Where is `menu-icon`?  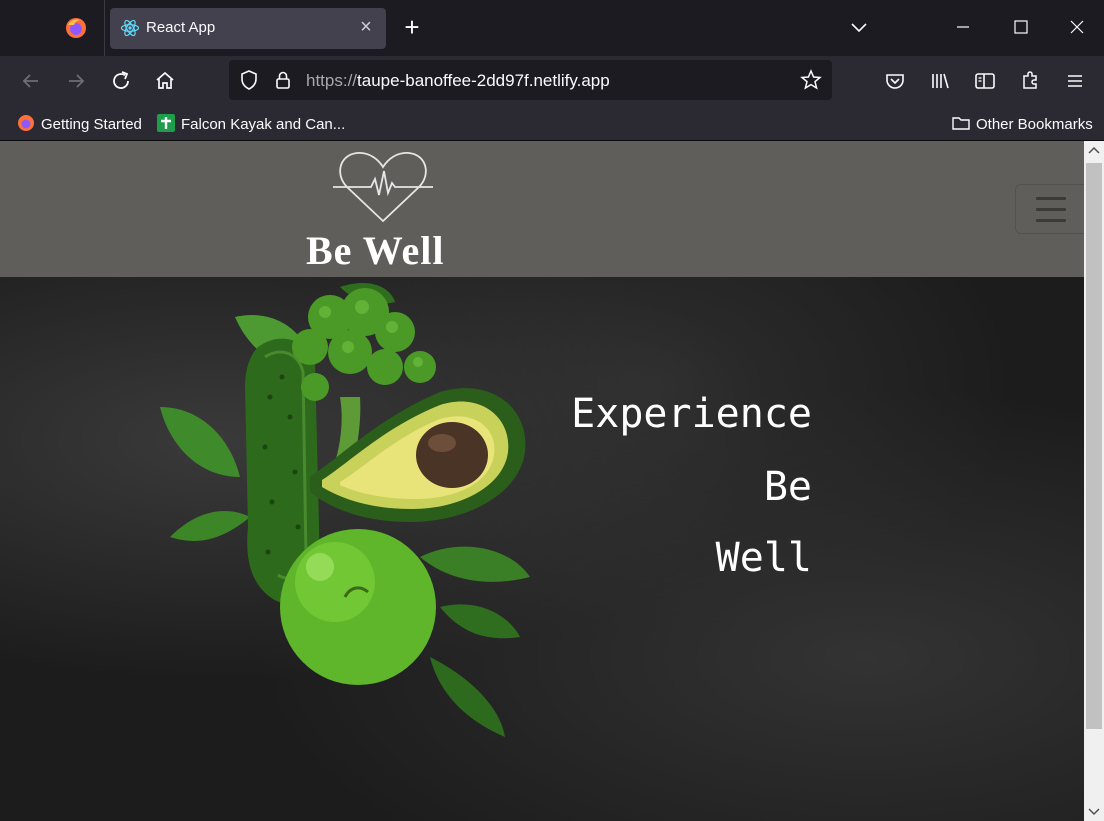 menu-icon is located at coordinates (1075, 81).